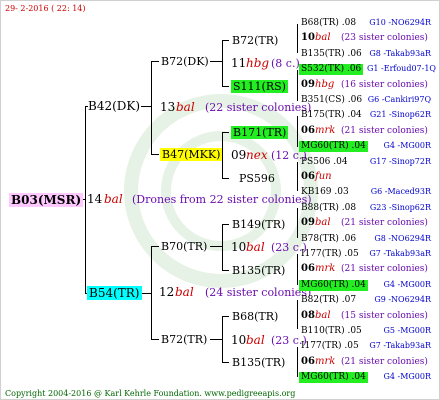 The image size is (440, 400). Describe the element at coordinates (328, 300) in the screenshot. I see `gen4-id: B82(TR) .07` at that location.